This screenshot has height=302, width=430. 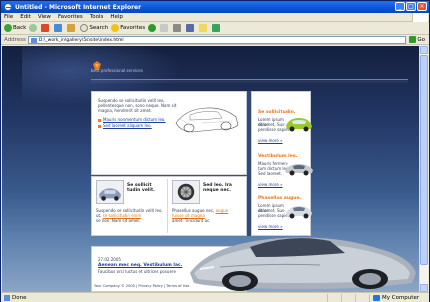 I want to click on menu-tools: Tools, so click(x=97, y=17).